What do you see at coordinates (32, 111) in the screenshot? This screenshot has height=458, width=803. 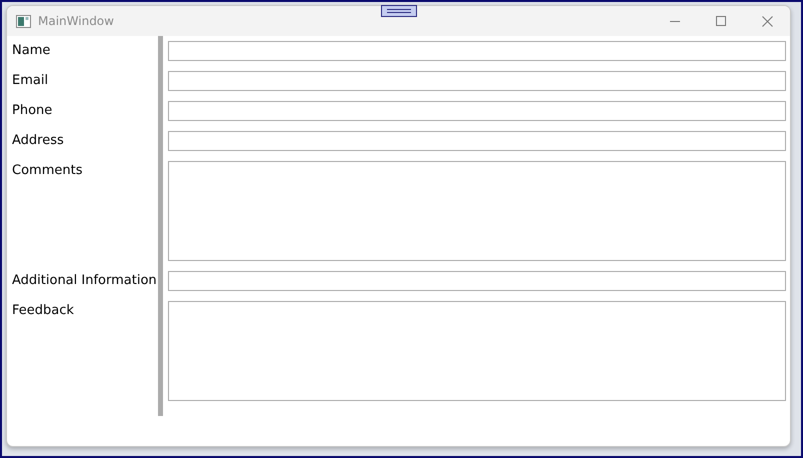 I see `field-label: Phone` at bounding box center [32, 111].